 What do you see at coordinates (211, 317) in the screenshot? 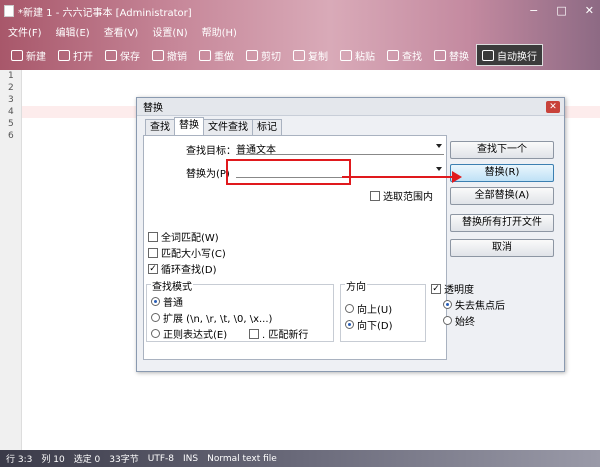
I see `mode-extended-radio: 扩展 (\n, \r, \t, \0, \x...)` at bounding box center [211, 317].